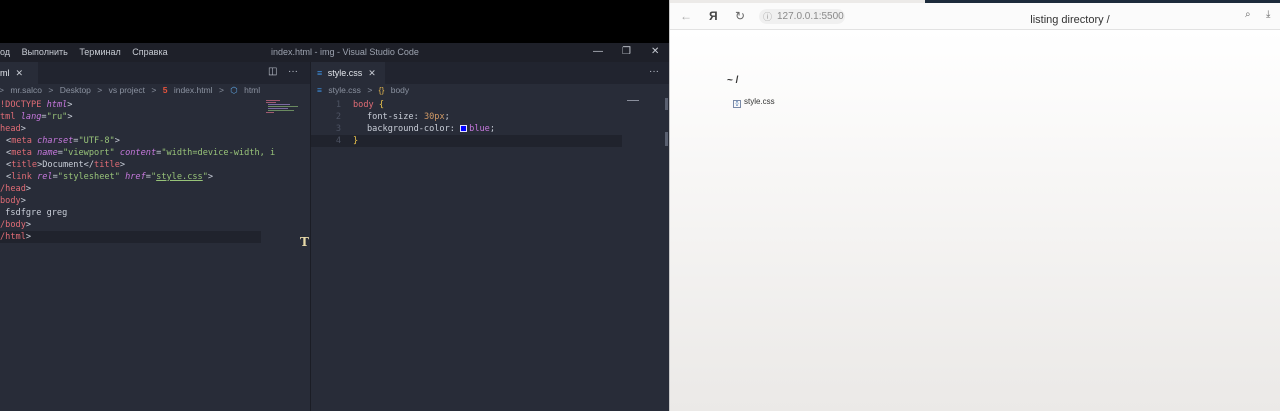 This screenshot has width=1280, height=411. Describe the element at coordinates (381, 90) in the screenshot. I see `symbol-icon: {}` at that location.